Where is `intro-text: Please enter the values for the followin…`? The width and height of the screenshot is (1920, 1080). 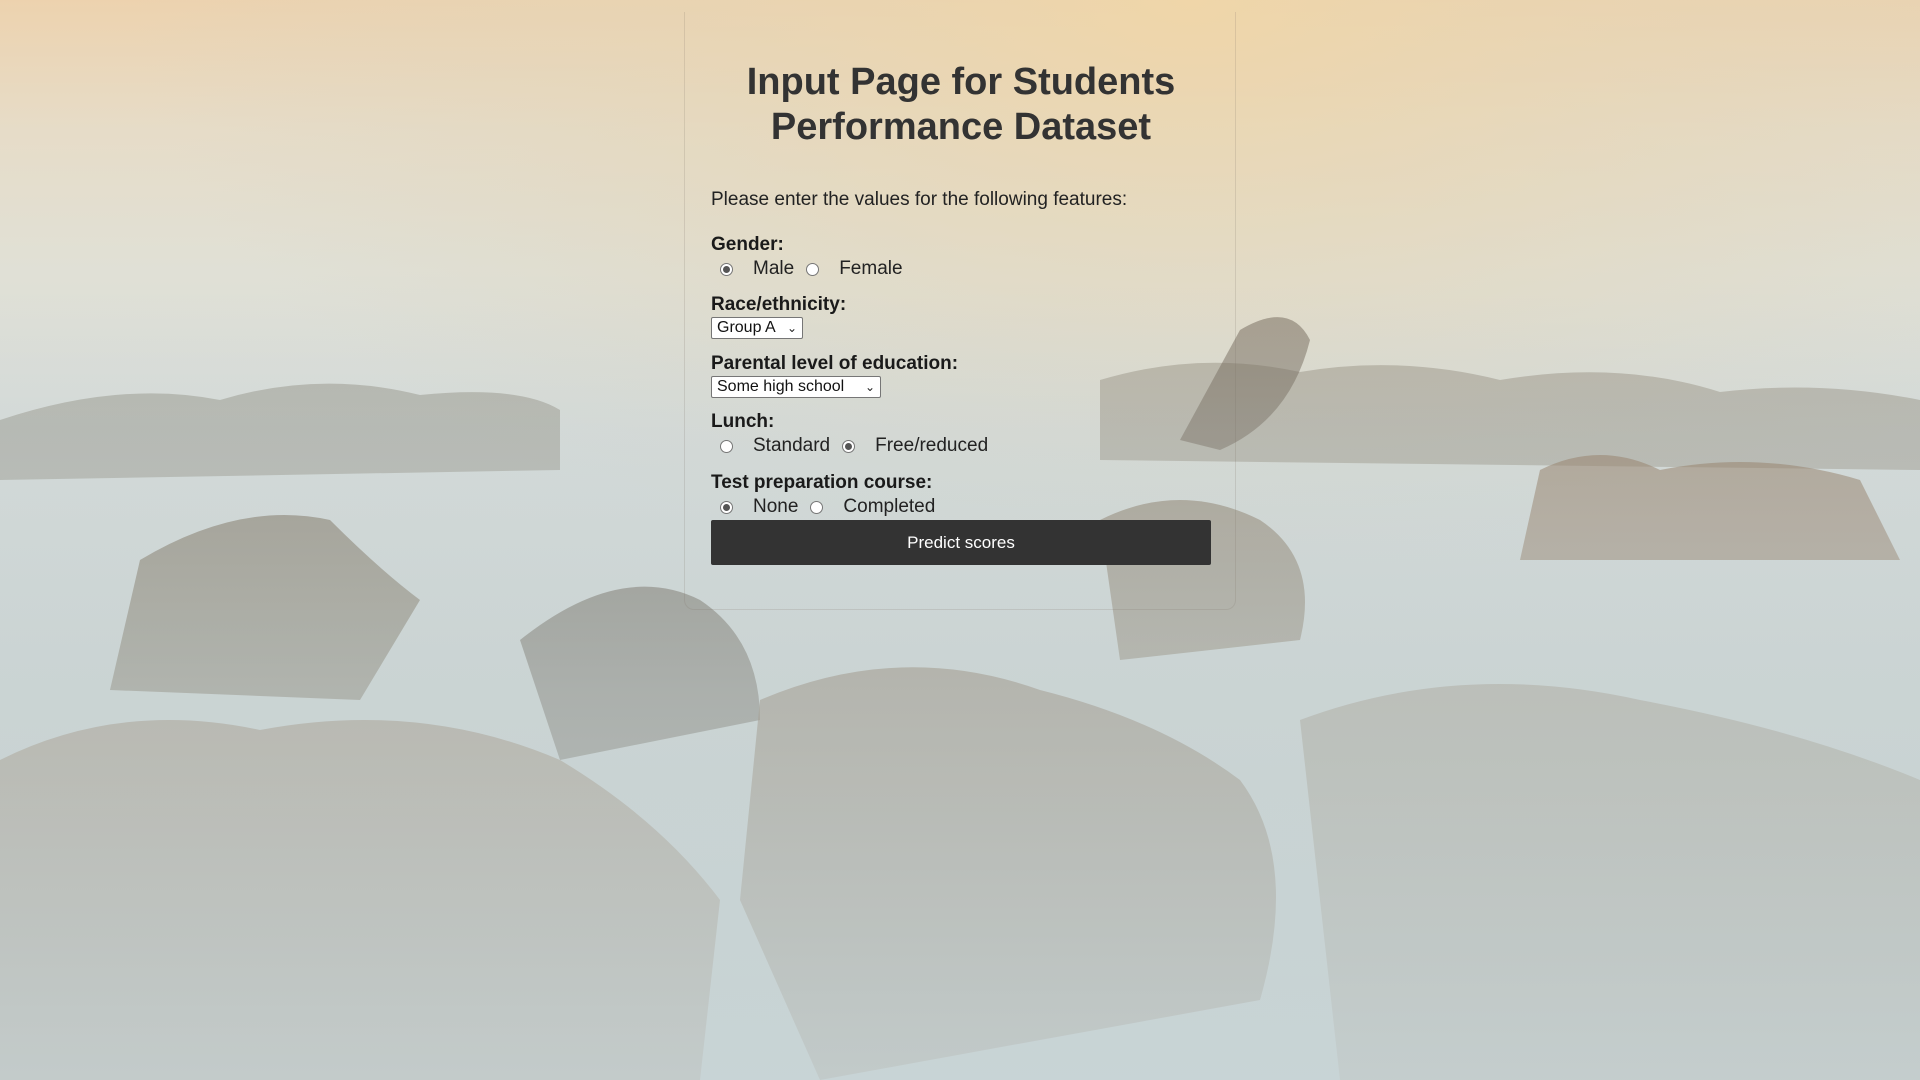 intro-text: Please enter the values for the followin… is located at coordinates (919, 199).